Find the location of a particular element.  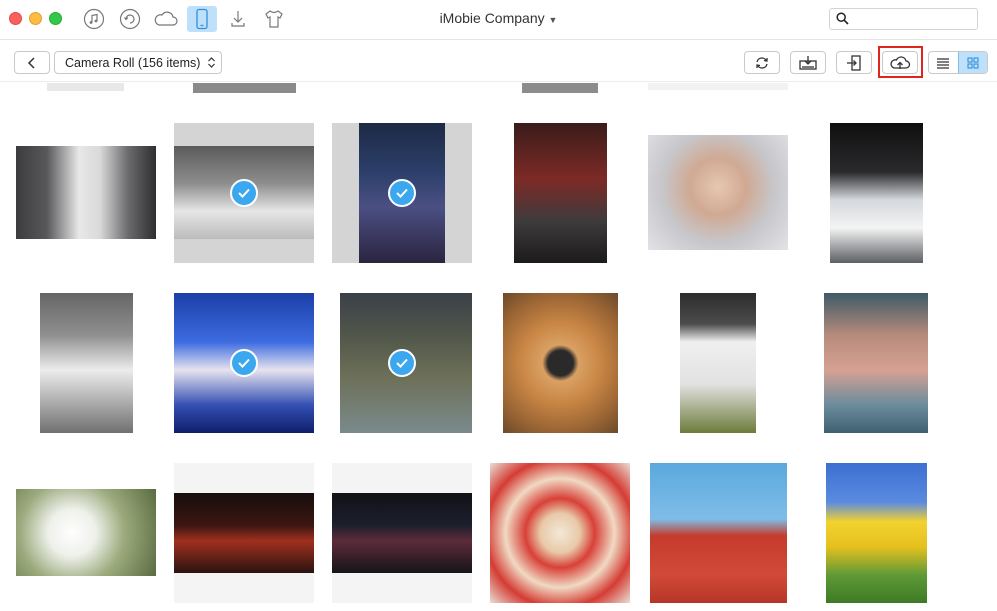

grid-view-button is located at coordinates (972, 62).